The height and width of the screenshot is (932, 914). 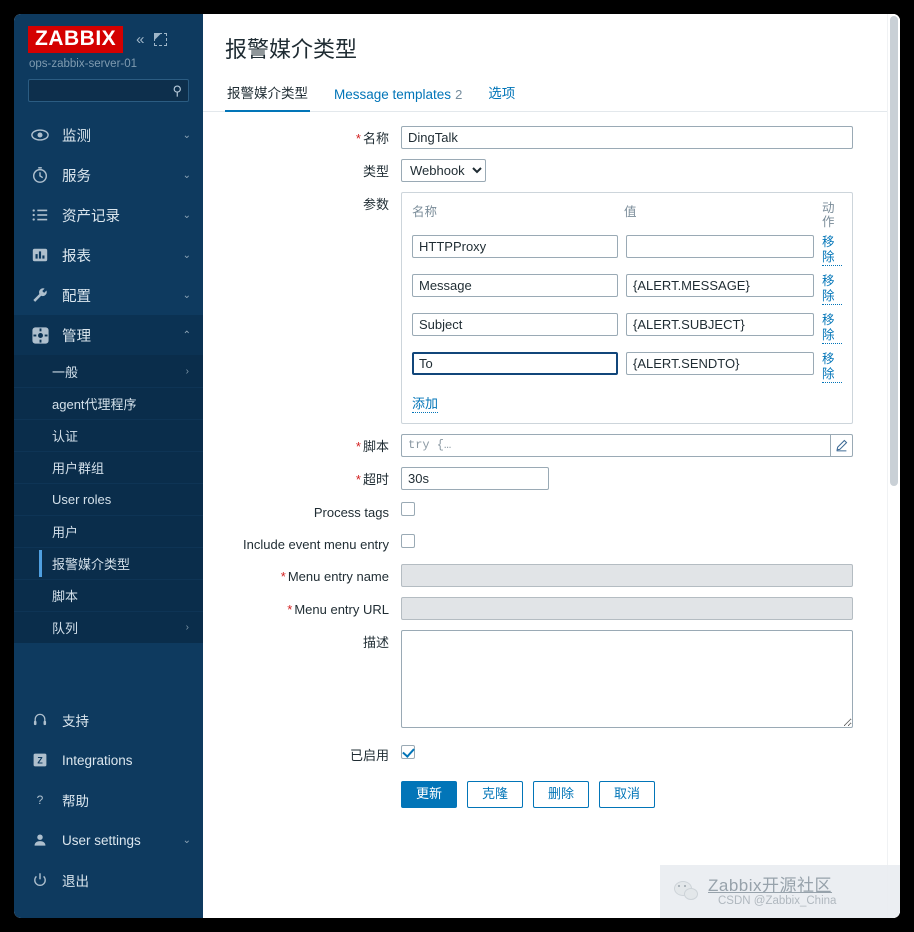 What do you see at coordinates (91, 565) in the screenshot?
I see `sidebar-subitem-label: 报警媒介类型` at bounding box center [91, 565].